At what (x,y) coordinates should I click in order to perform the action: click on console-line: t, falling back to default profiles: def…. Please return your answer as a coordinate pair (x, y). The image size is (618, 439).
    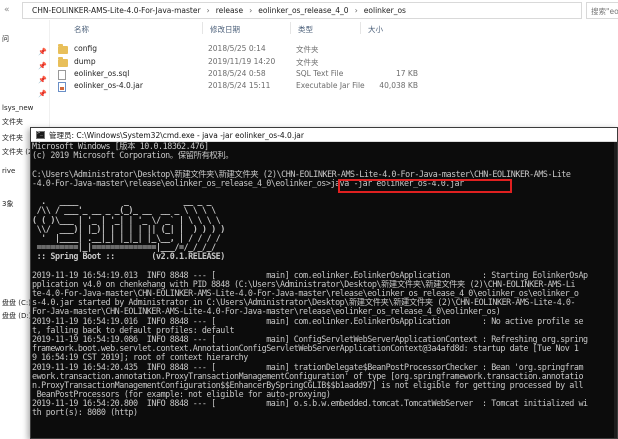
    Looking at the image, I should click on (133, 330).